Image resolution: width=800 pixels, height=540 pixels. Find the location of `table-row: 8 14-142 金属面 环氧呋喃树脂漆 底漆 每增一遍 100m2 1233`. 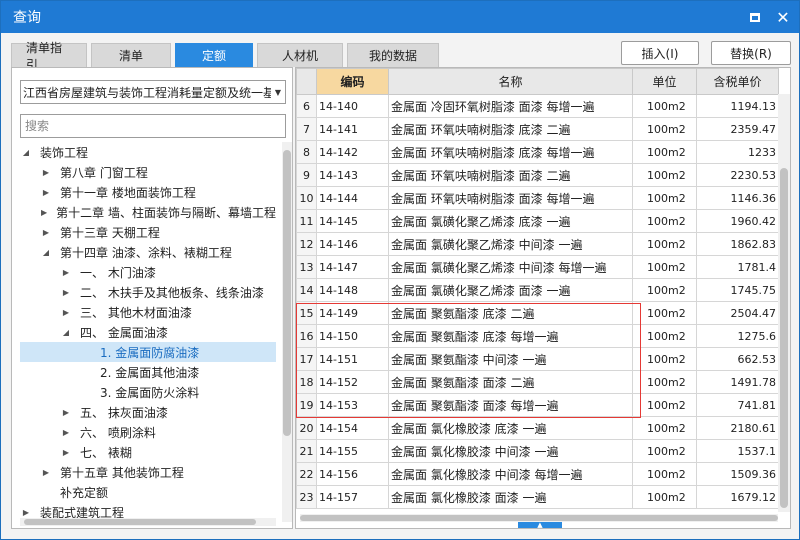

table-row: 8 14-142 金属面 环氧呋喃树脂漆 底漆 每增一遍 100m2 1233 is located at coordinates (537, 152).